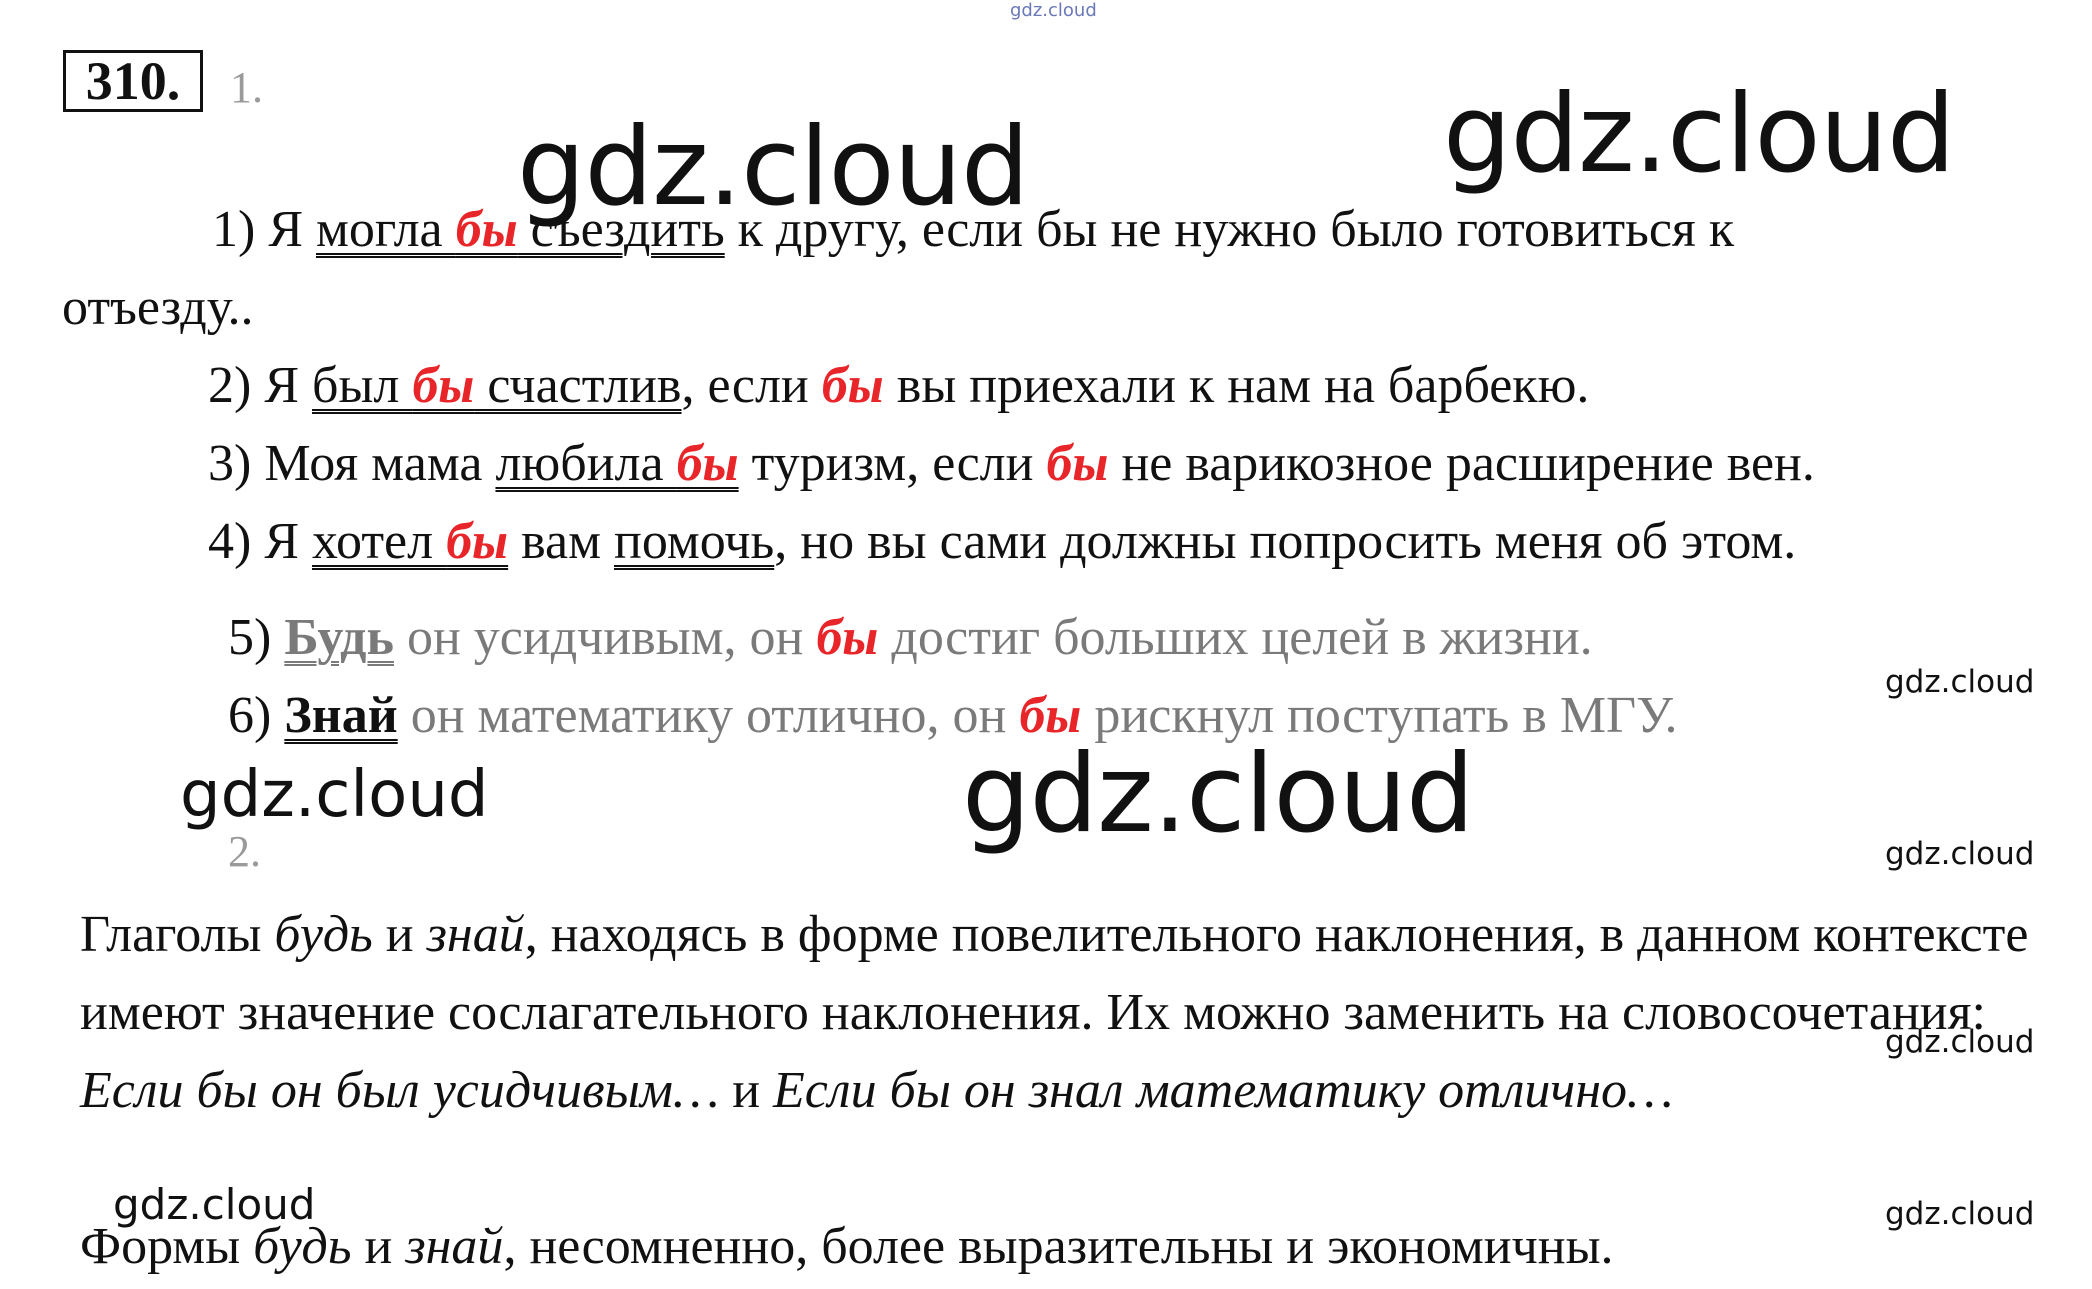  Describe the element at coordinates (1053, 10) in the screenshot. I see `watermark-top: gdz.cloud` at that location.